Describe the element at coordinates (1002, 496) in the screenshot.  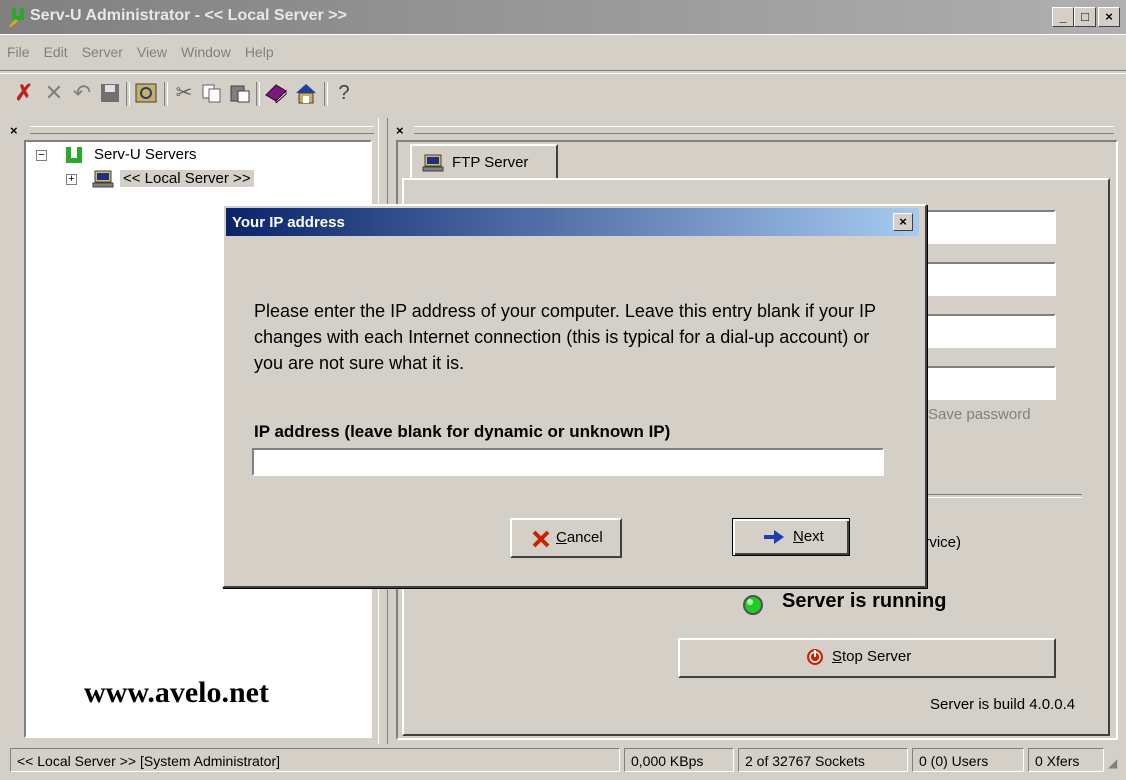
I see `divider` at that location.